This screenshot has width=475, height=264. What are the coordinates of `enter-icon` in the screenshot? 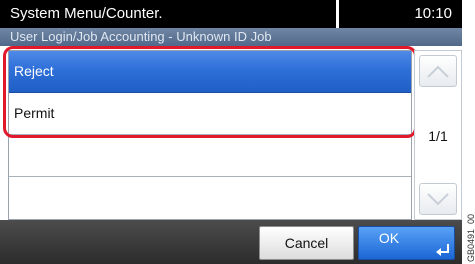 It's located at (442, 250).